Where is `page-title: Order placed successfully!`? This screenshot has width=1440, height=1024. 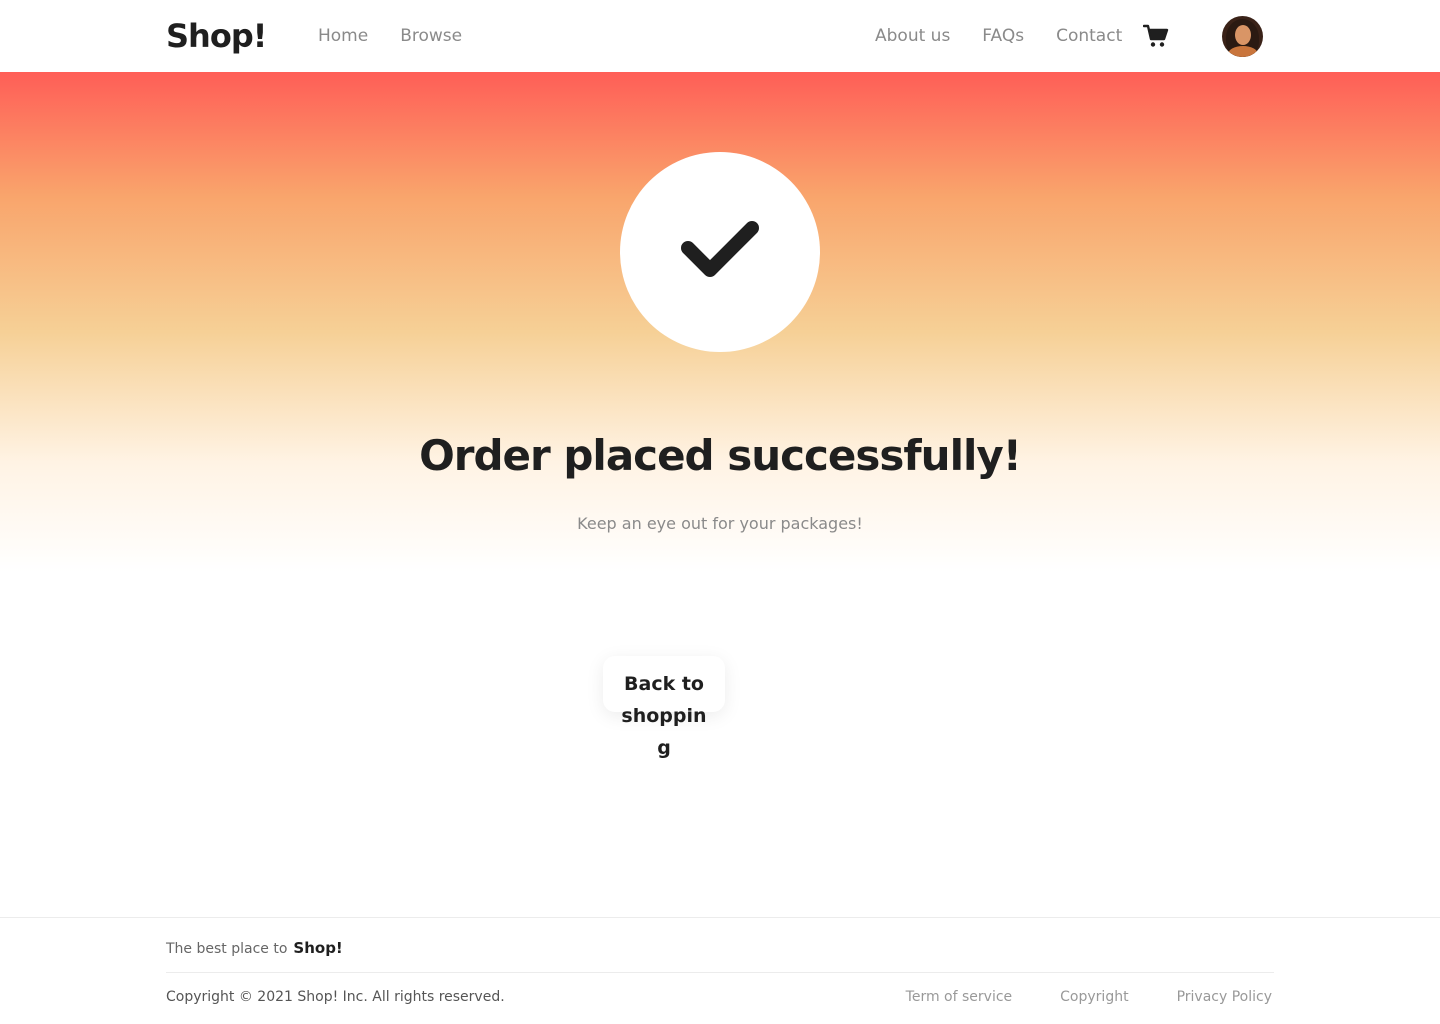 page-title: Order placed successfully! is located at coordinates (720, 455).